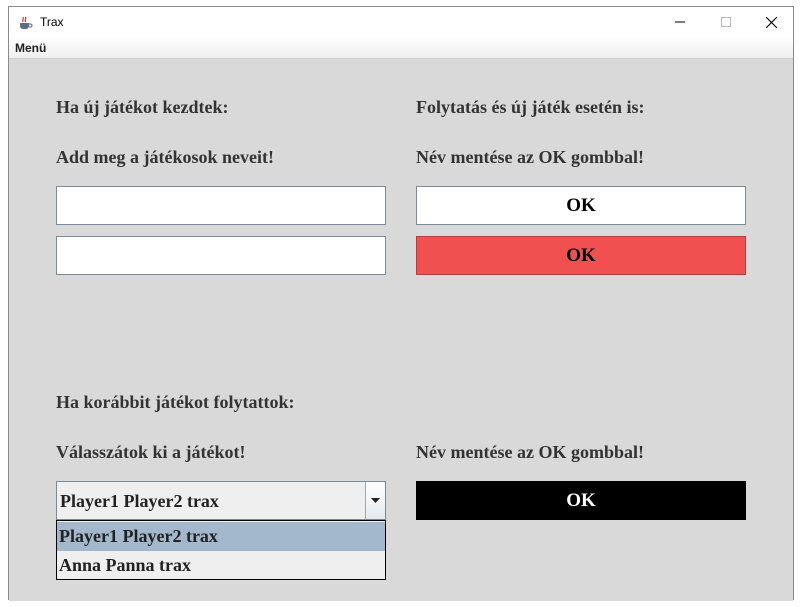  What do you see at coordinates (139, 501) in the screenshot?
I see `combobox-selected-value: Player1 Player2 trax` at bounding box center [139, 501].